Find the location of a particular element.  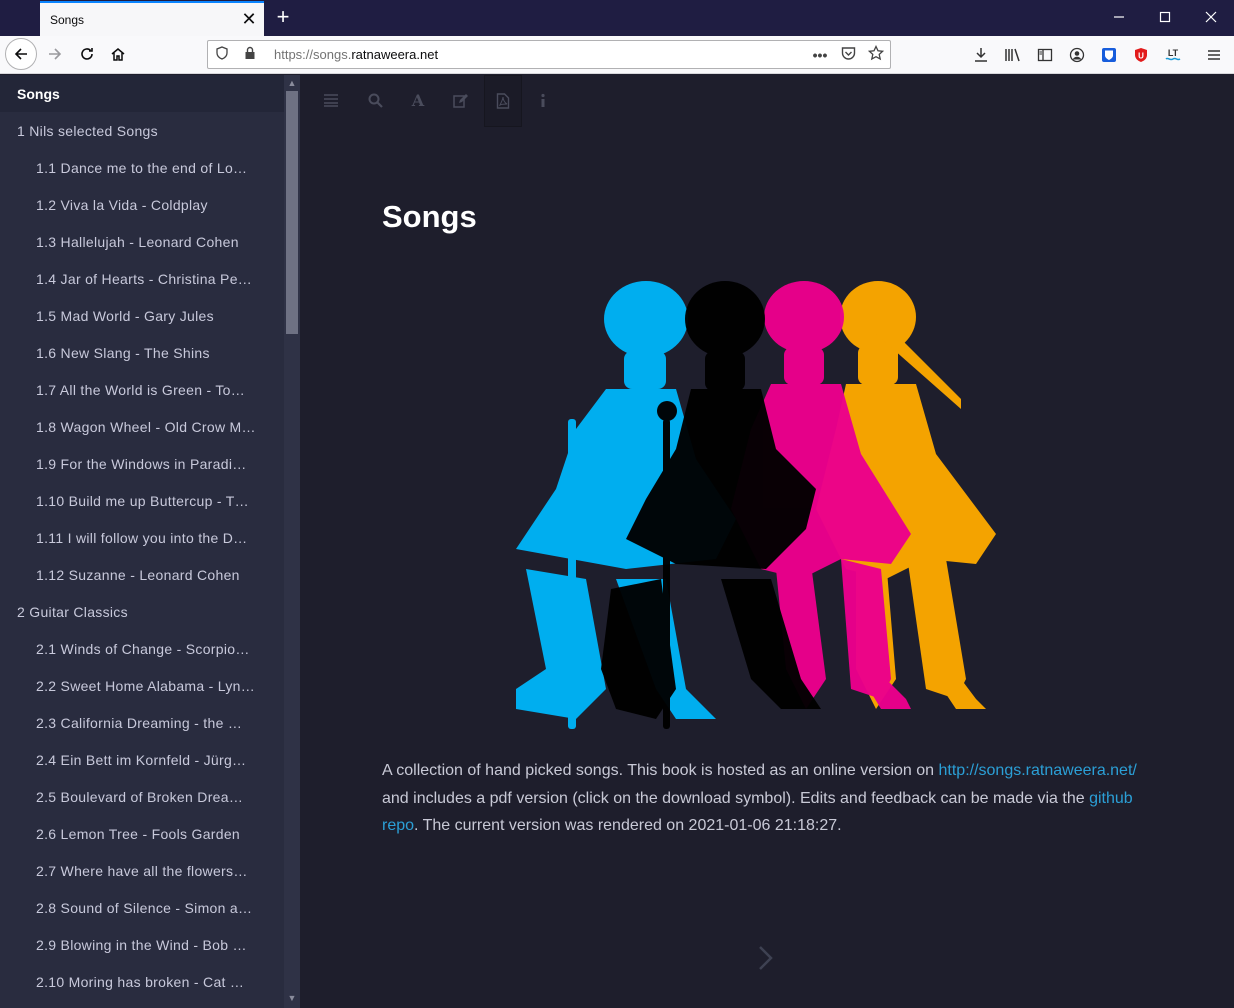

scroll-down-icon: ▼ is located at coordinates (292, 998).